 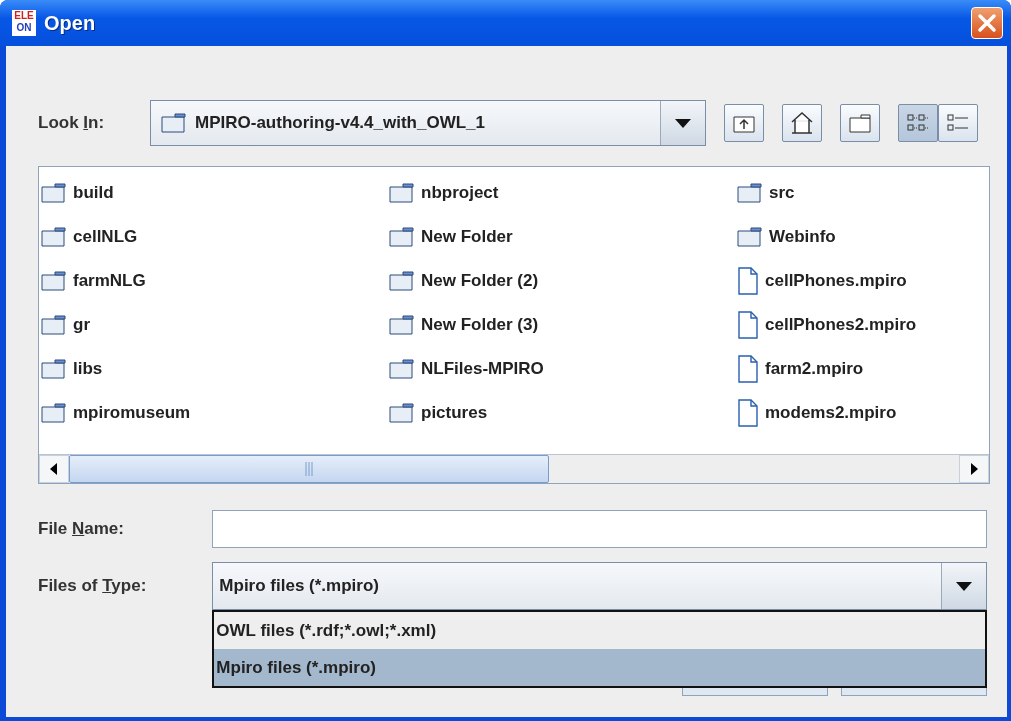 What do you see at coordinates (862, 281) in the screenshot?
I see `file-item: cellPhones.mpiro` at bounding box center [862, 281].